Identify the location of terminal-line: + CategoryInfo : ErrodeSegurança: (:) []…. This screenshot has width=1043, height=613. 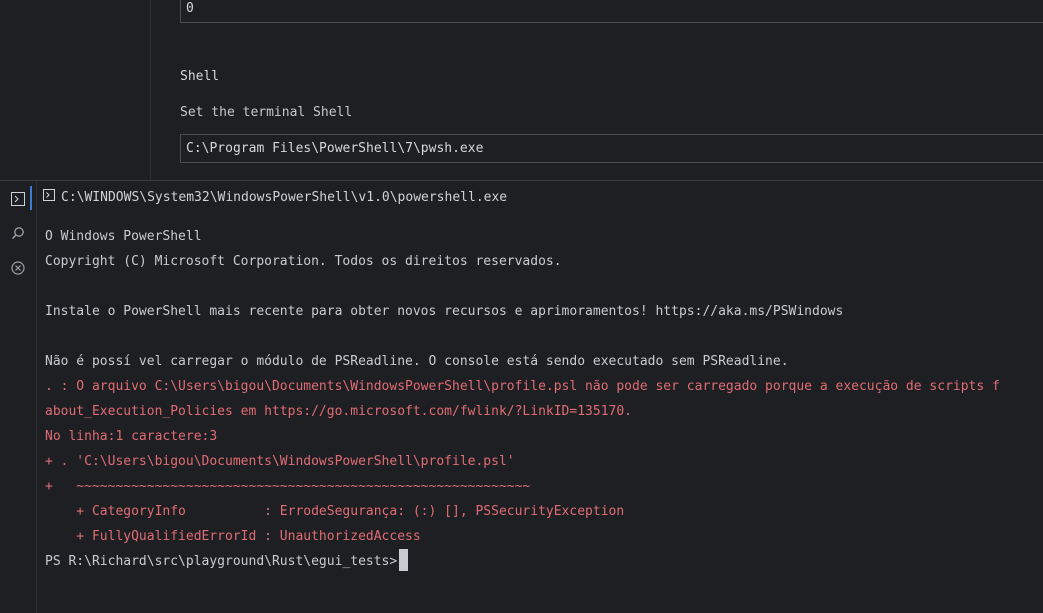
(335, 511).